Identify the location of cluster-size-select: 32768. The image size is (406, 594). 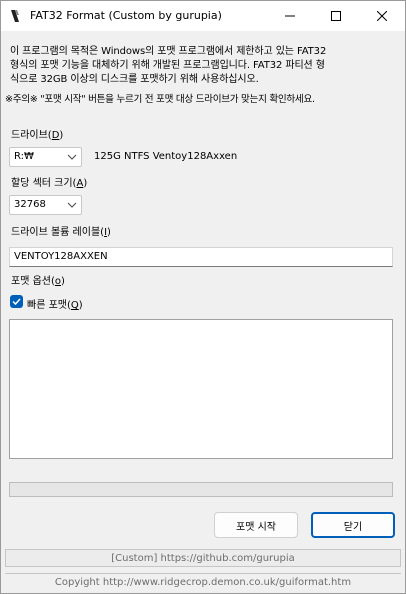
(45, 205).